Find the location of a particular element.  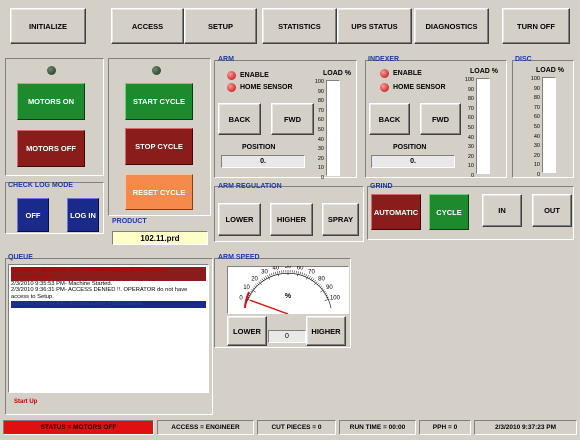

motors-on-button: MOTORS ON is located at coordinates (51, 101).